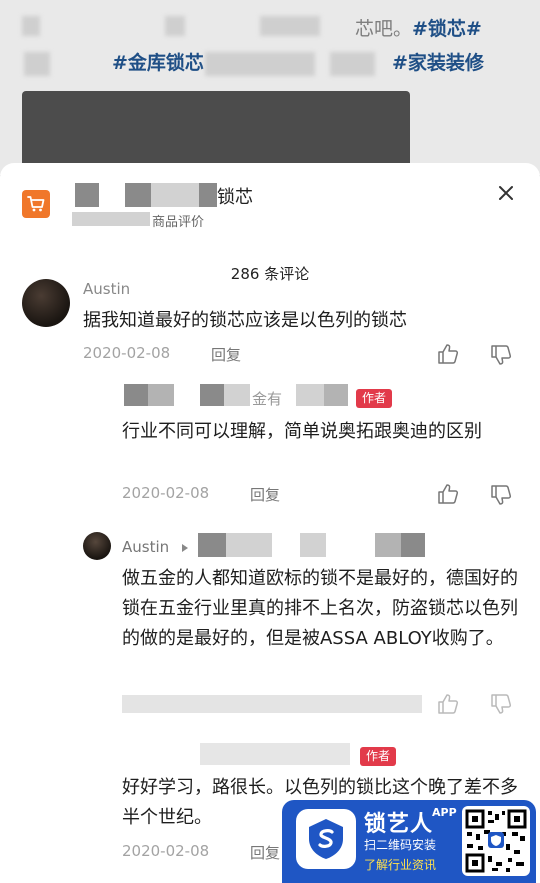 The height and width of the screenshot is (883, 540). Describe the element at coordinates (245, 320) in the screenshot. I see `comment-text: 据我知道最好的锁芯应该是以色列的锁芯` at that location.